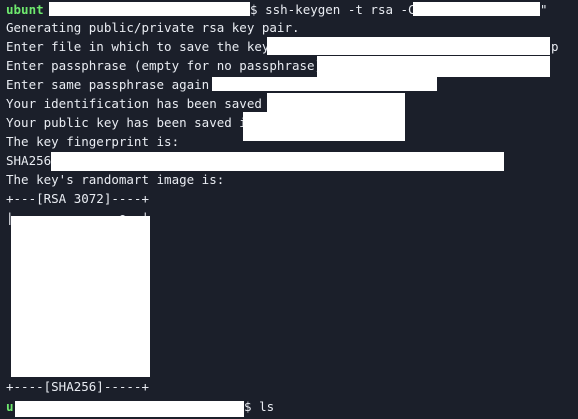 The width and height of the screenshot is (578, 419). What do you see at coordinates (145, 46) in the screenshot?
I see `output-enter-file: Enter file in which to save the key (` at bounding box center [145, 46].